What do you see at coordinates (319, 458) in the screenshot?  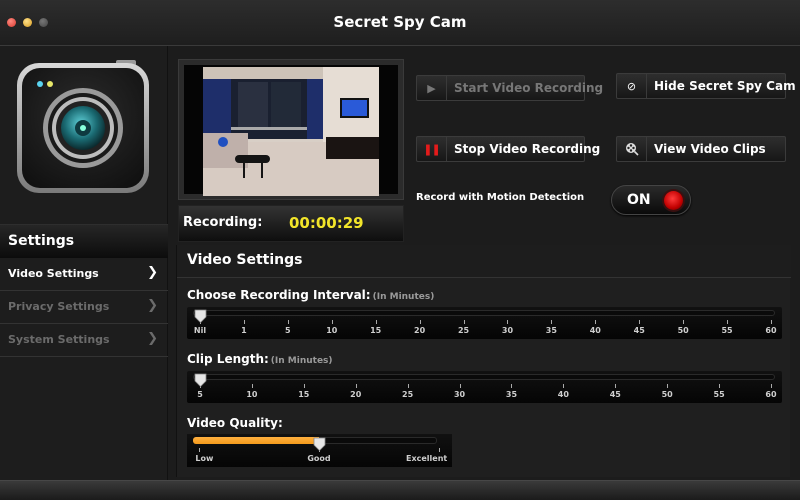 I see `quality-tick-label: Good` at bounding box center [319, 458].